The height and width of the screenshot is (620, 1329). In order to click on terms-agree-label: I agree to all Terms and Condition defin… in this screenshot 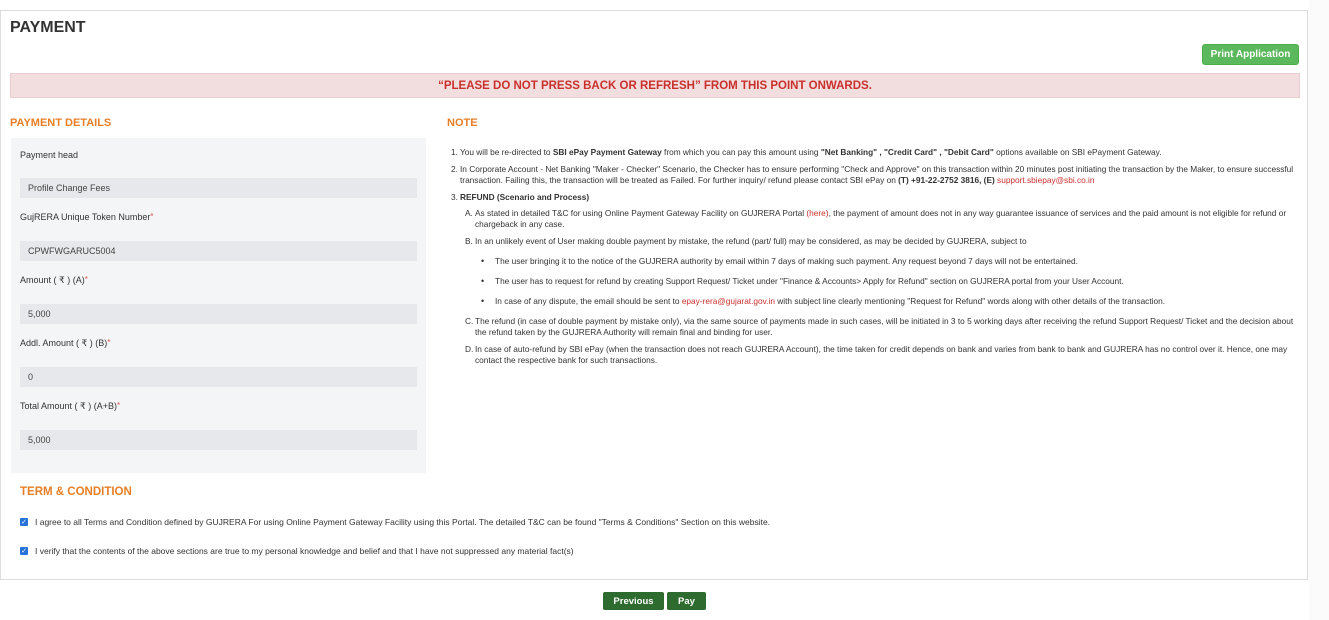, I will do `click(403, 522)`.